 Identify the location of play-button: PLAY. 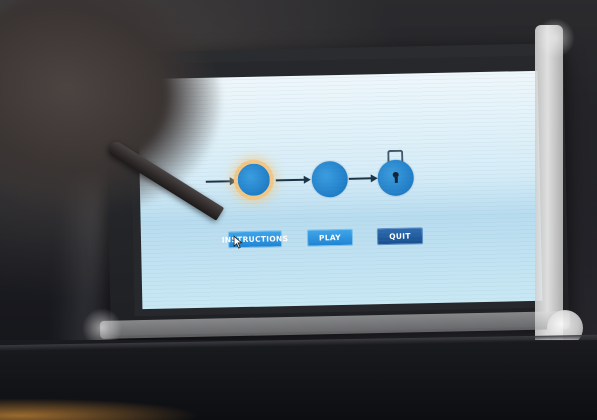
(330, 237).